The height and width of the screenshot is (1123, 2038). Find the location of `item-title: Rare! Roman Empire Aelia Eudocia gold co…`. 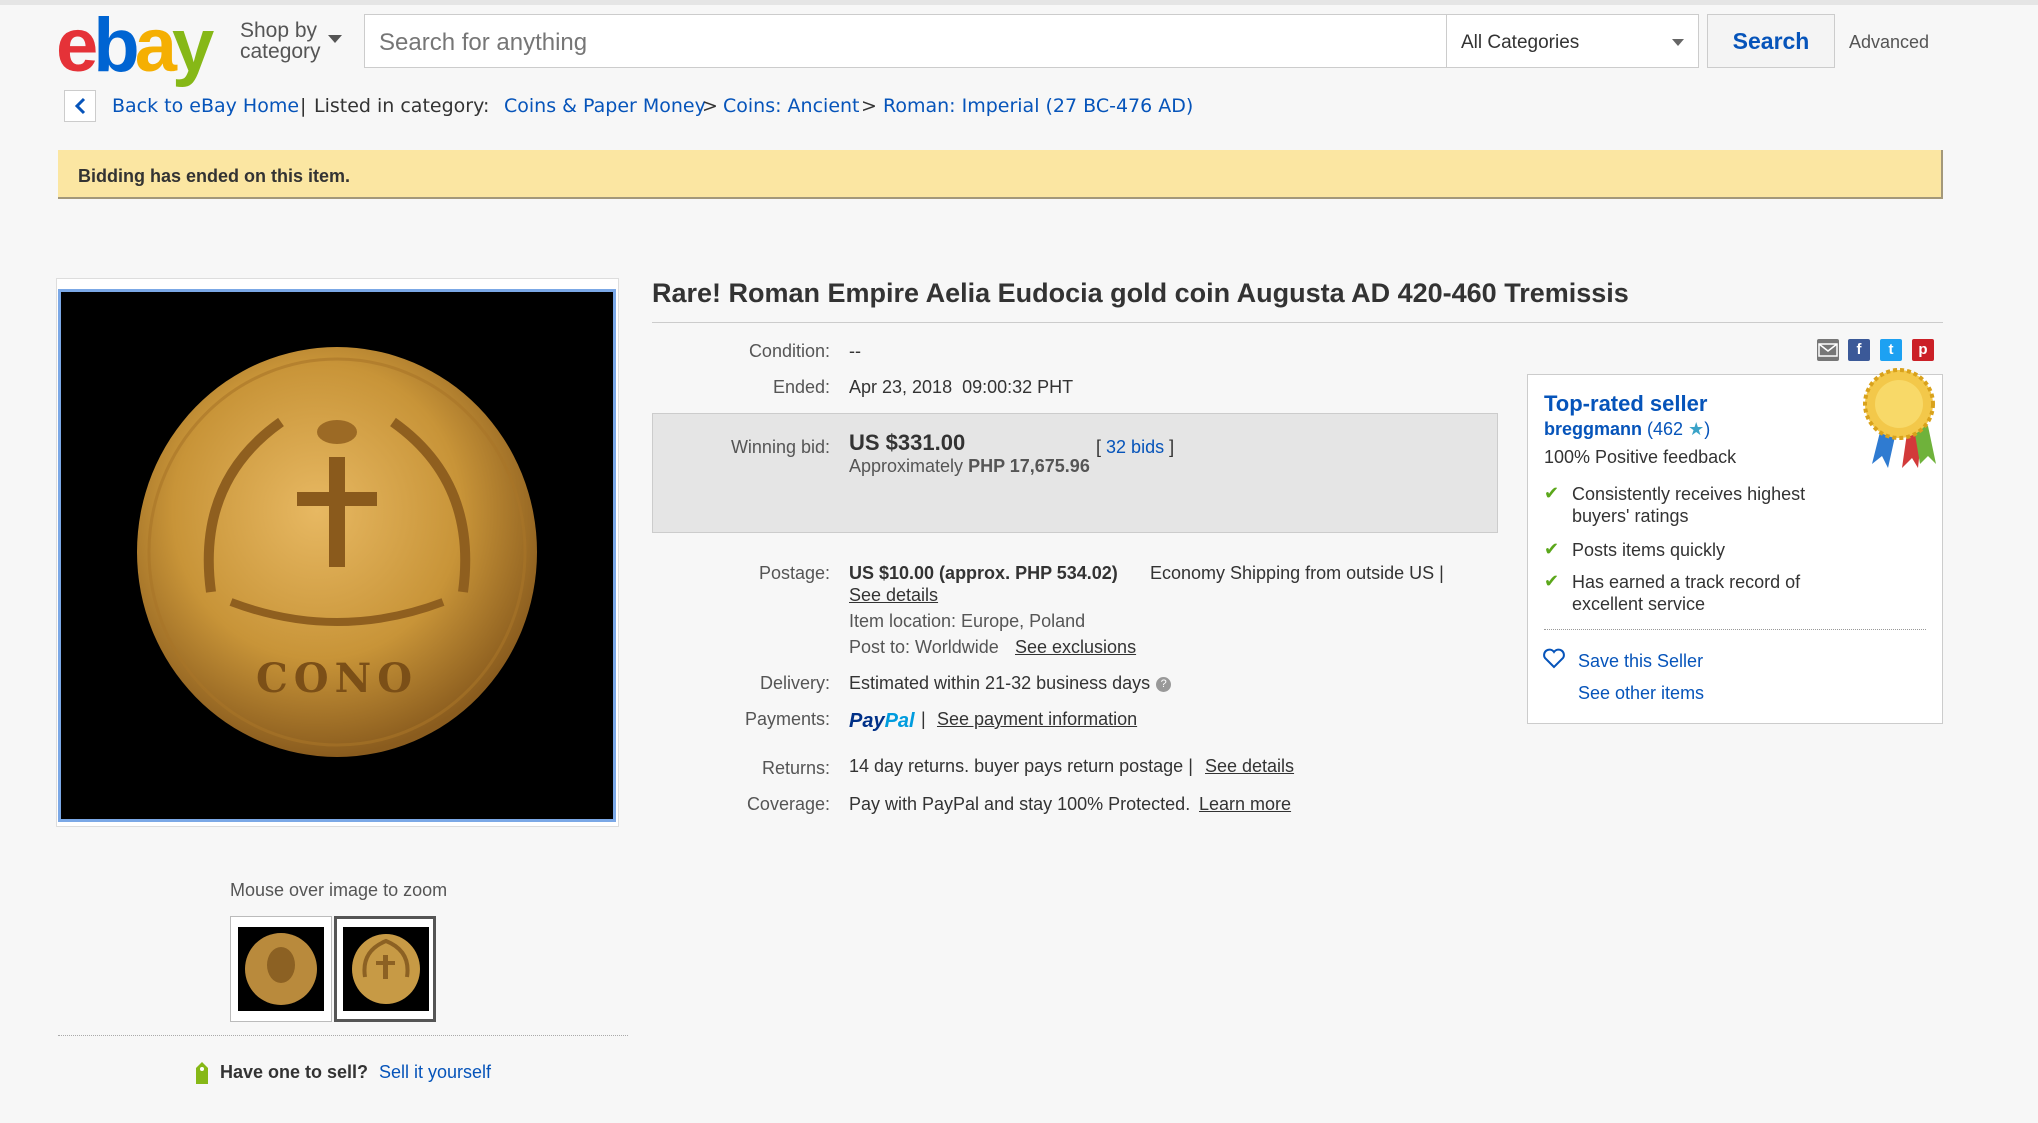

item-title: Rare! Roman Empire Aelia Eudocia gold co… is located at coordinates (1140, 293).